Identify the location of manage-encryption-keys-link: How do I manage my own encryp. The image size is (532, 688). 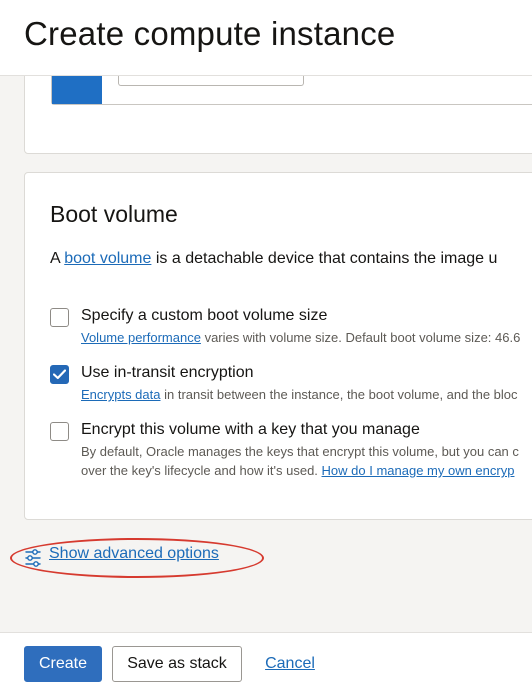
(418, 470).